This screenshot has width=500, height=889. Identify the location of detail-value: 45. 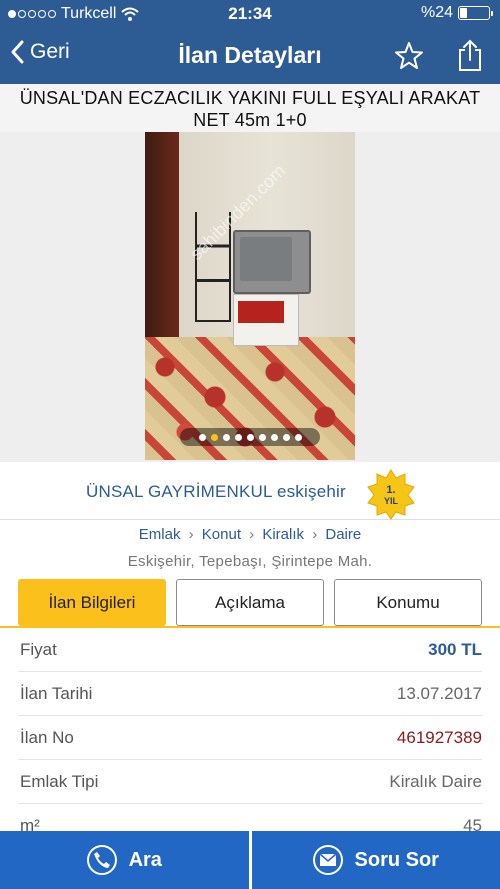
(472, 823).